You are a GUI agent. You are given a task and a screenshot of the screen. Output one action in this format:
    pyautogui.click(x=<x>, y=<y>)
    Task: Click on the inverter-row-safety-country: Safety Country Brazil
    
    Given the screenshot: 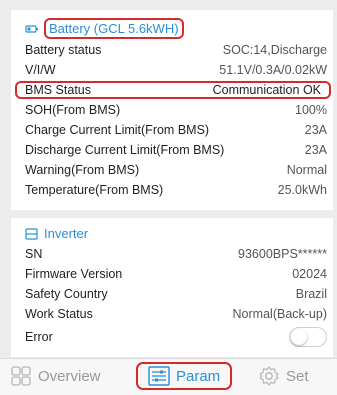 What is the action you would take?
    pyautogui.click(x=176, y=294)
    